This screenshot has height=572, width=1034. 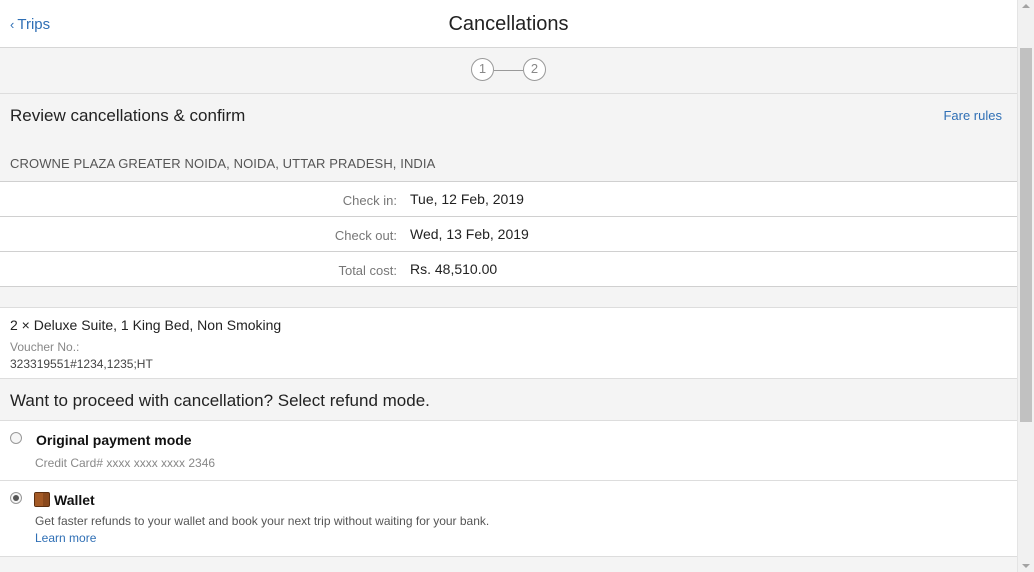 What do you see at coordinates (369, 200) in the screenshot?
I see `check-in-label: Check in:` at bounding box center [369, 200].